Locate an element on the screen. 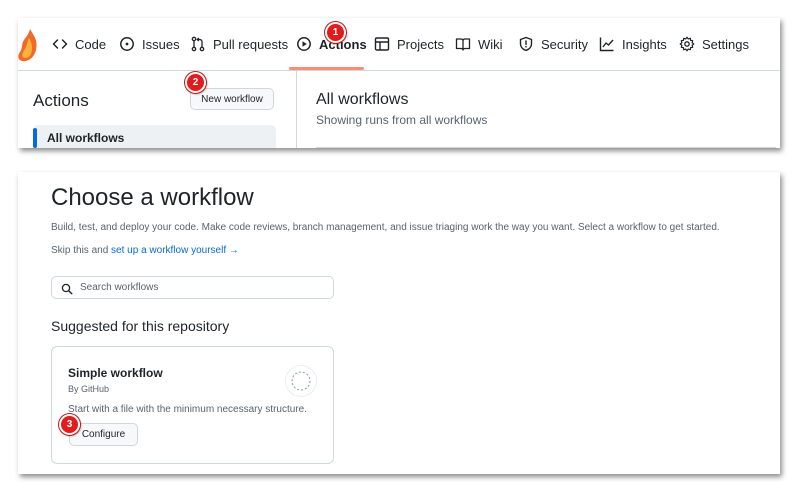  setup-workflow-yourself-link: set up a workflow yourself is located at coordinates (168, 250).